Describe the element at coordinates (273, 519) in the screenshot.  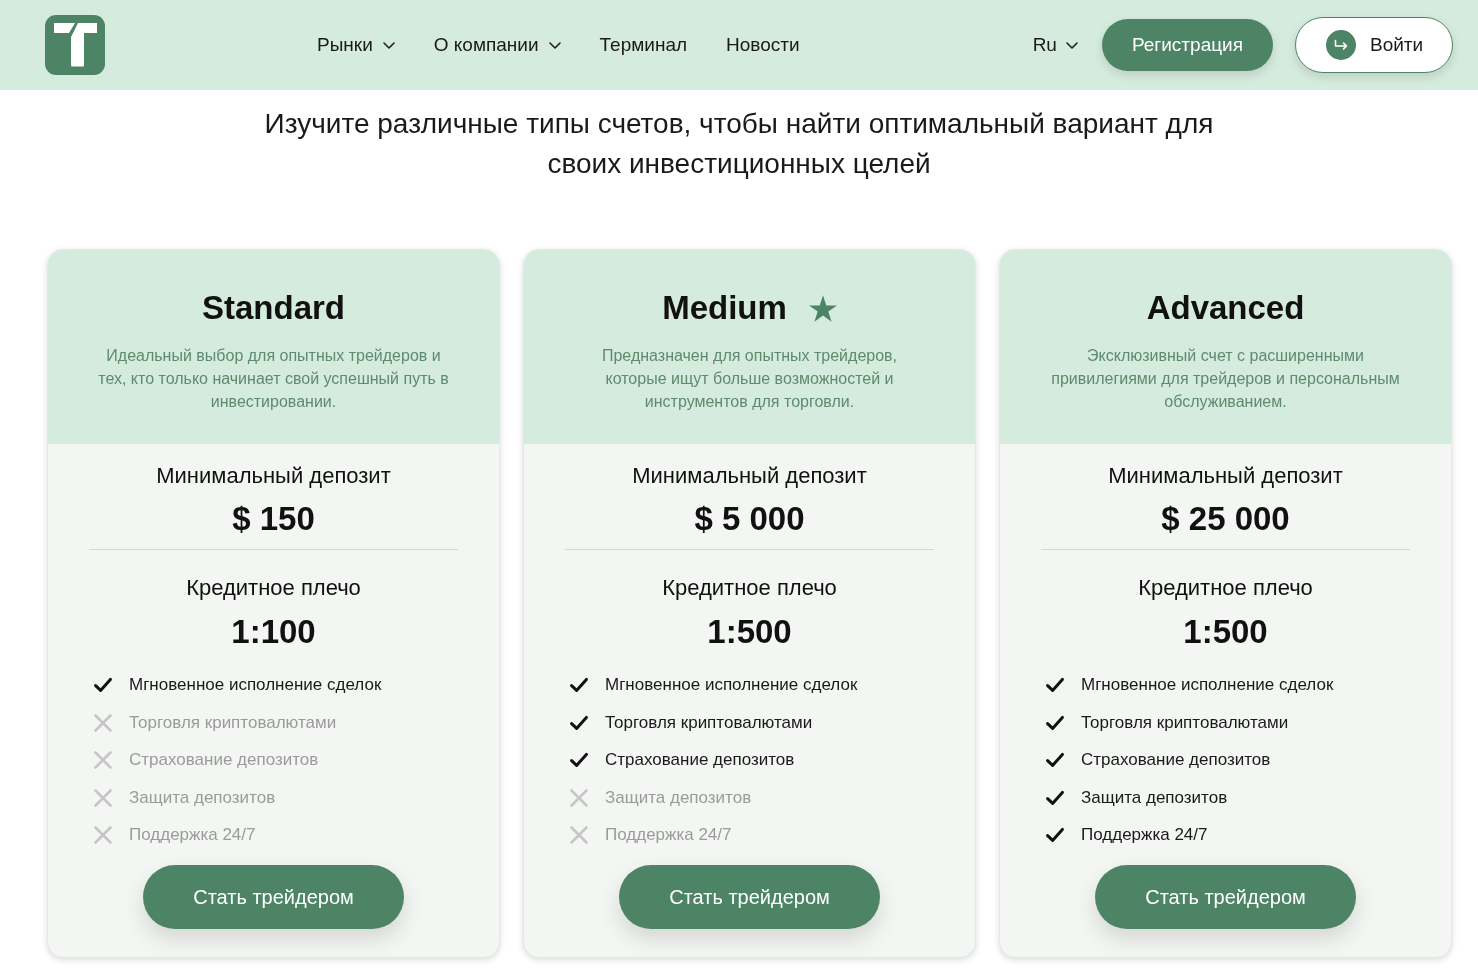
I see `deposit-amount: $ 150` at that location.